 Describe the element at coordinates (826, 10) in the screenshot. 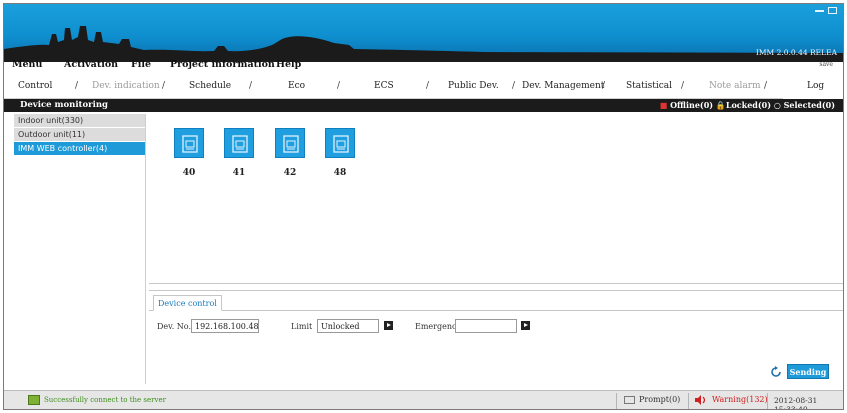

I see `window-controls` at that location.